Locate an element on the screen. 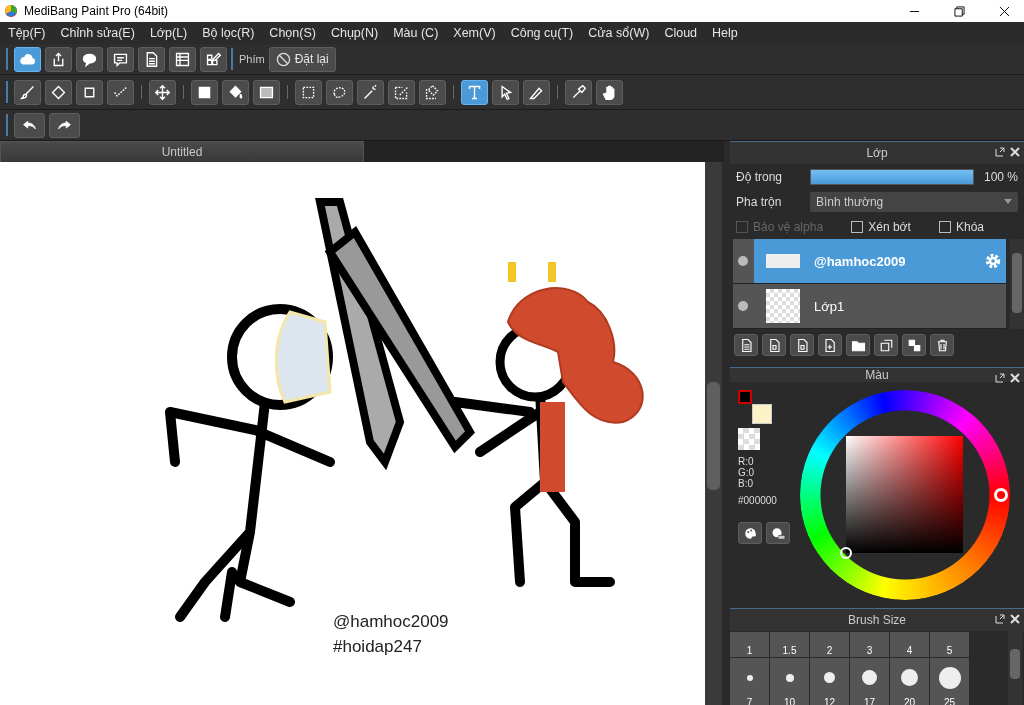 This screenshot has height=705, width=1024. brush-size-cell: 1.5 is located at coordinates (789, 644).